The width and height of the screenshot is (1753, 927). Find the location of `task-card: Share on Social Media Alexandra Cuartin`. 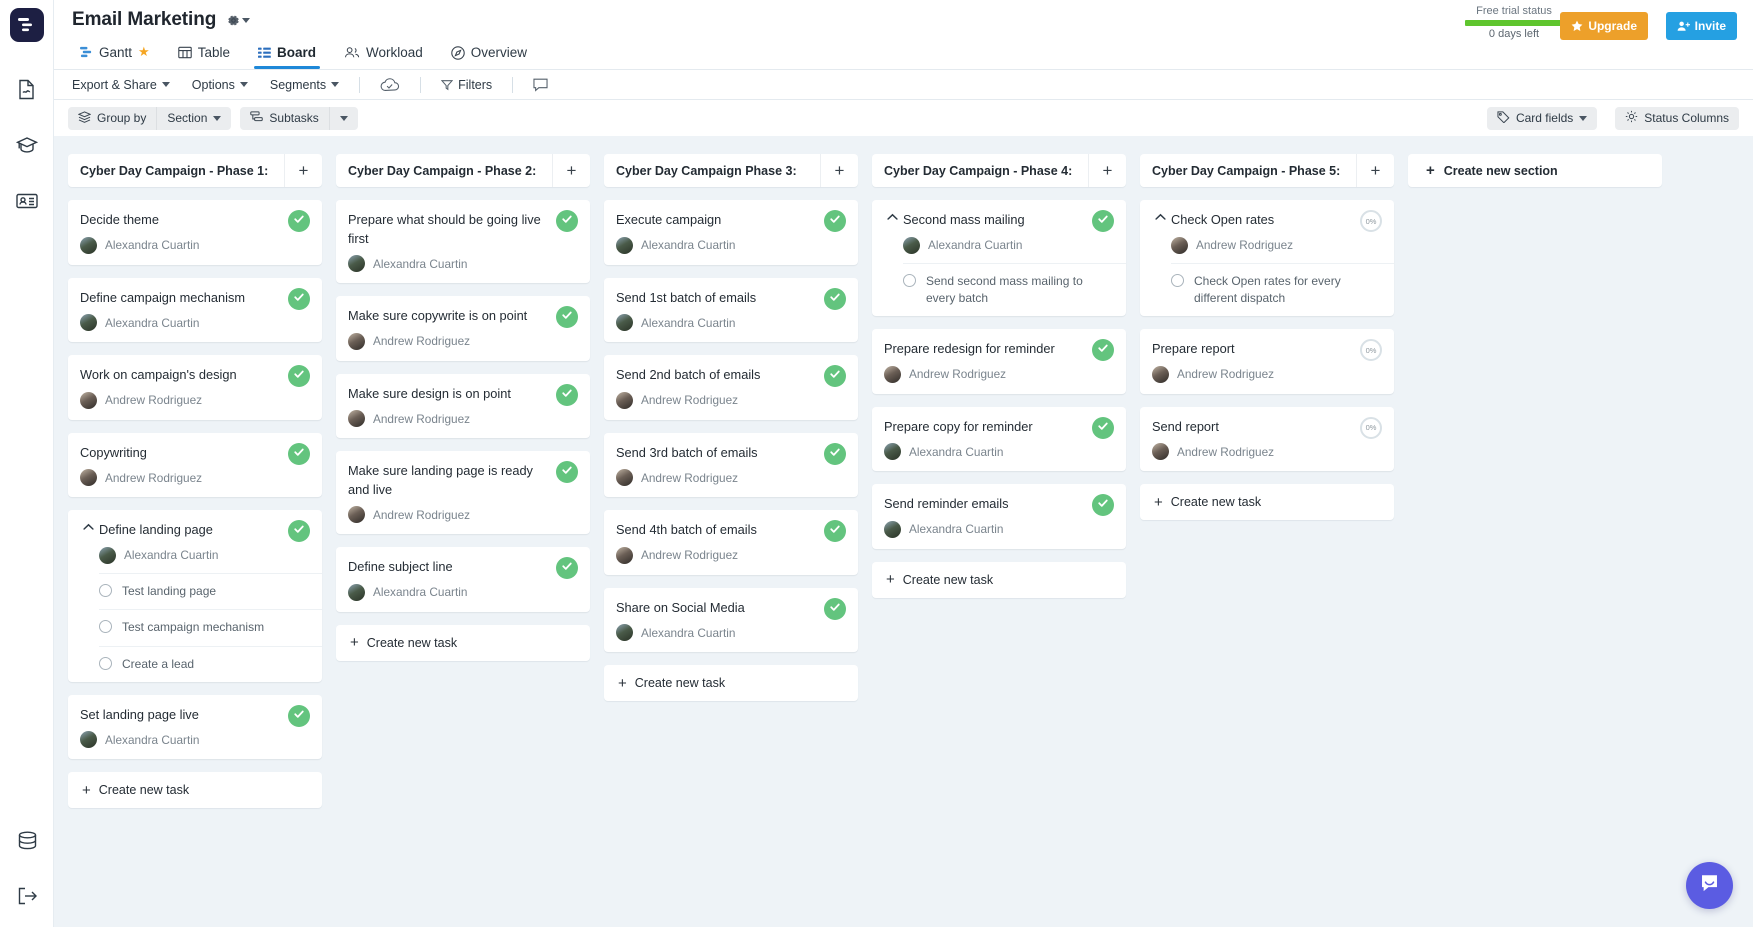

task-card: Share on Social Media Alexandra Cuartin is located at coordinates (731, 620).